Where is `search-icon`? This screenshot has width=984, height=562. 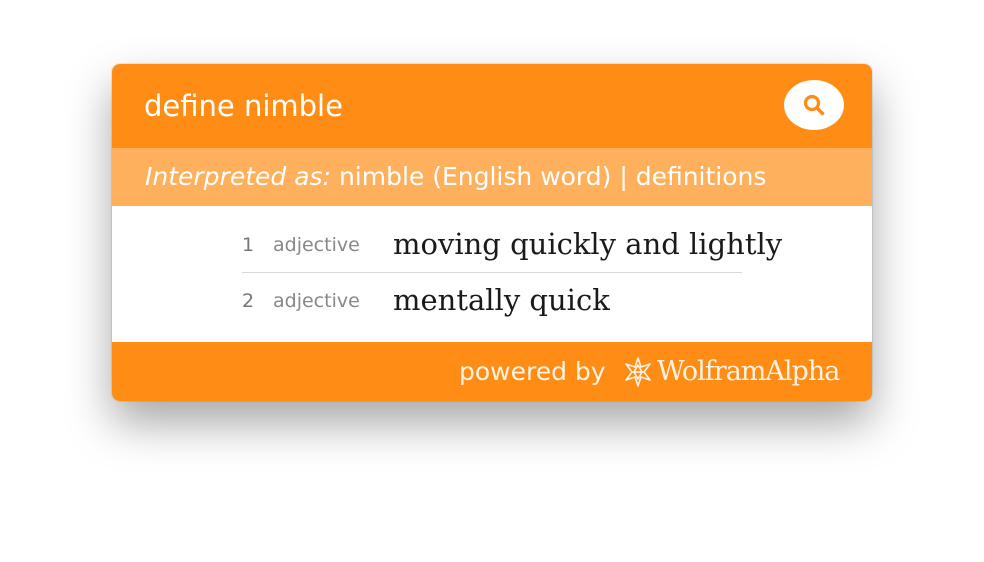 search-icon is located at coordinates (814, 105).